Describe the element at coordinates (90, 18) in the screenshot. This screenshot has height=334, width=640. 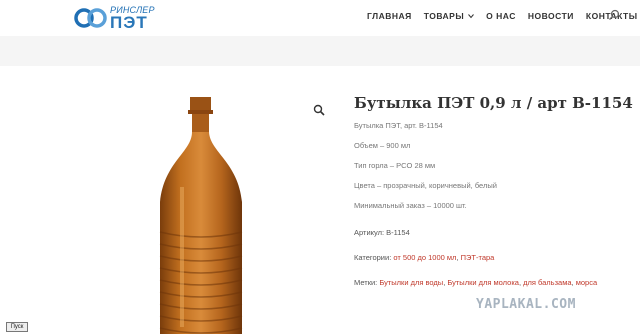
I see `infinity-logo-icon` at that location.